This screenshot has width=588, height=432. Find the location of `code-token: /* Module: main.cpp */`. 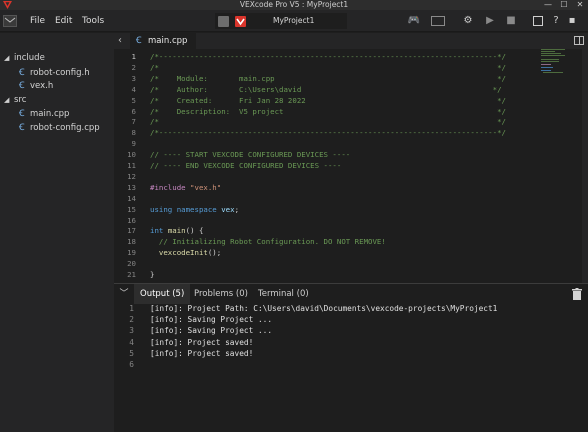

code-token: /* Module: main.cpp */ is located at coordinates (328, 78).